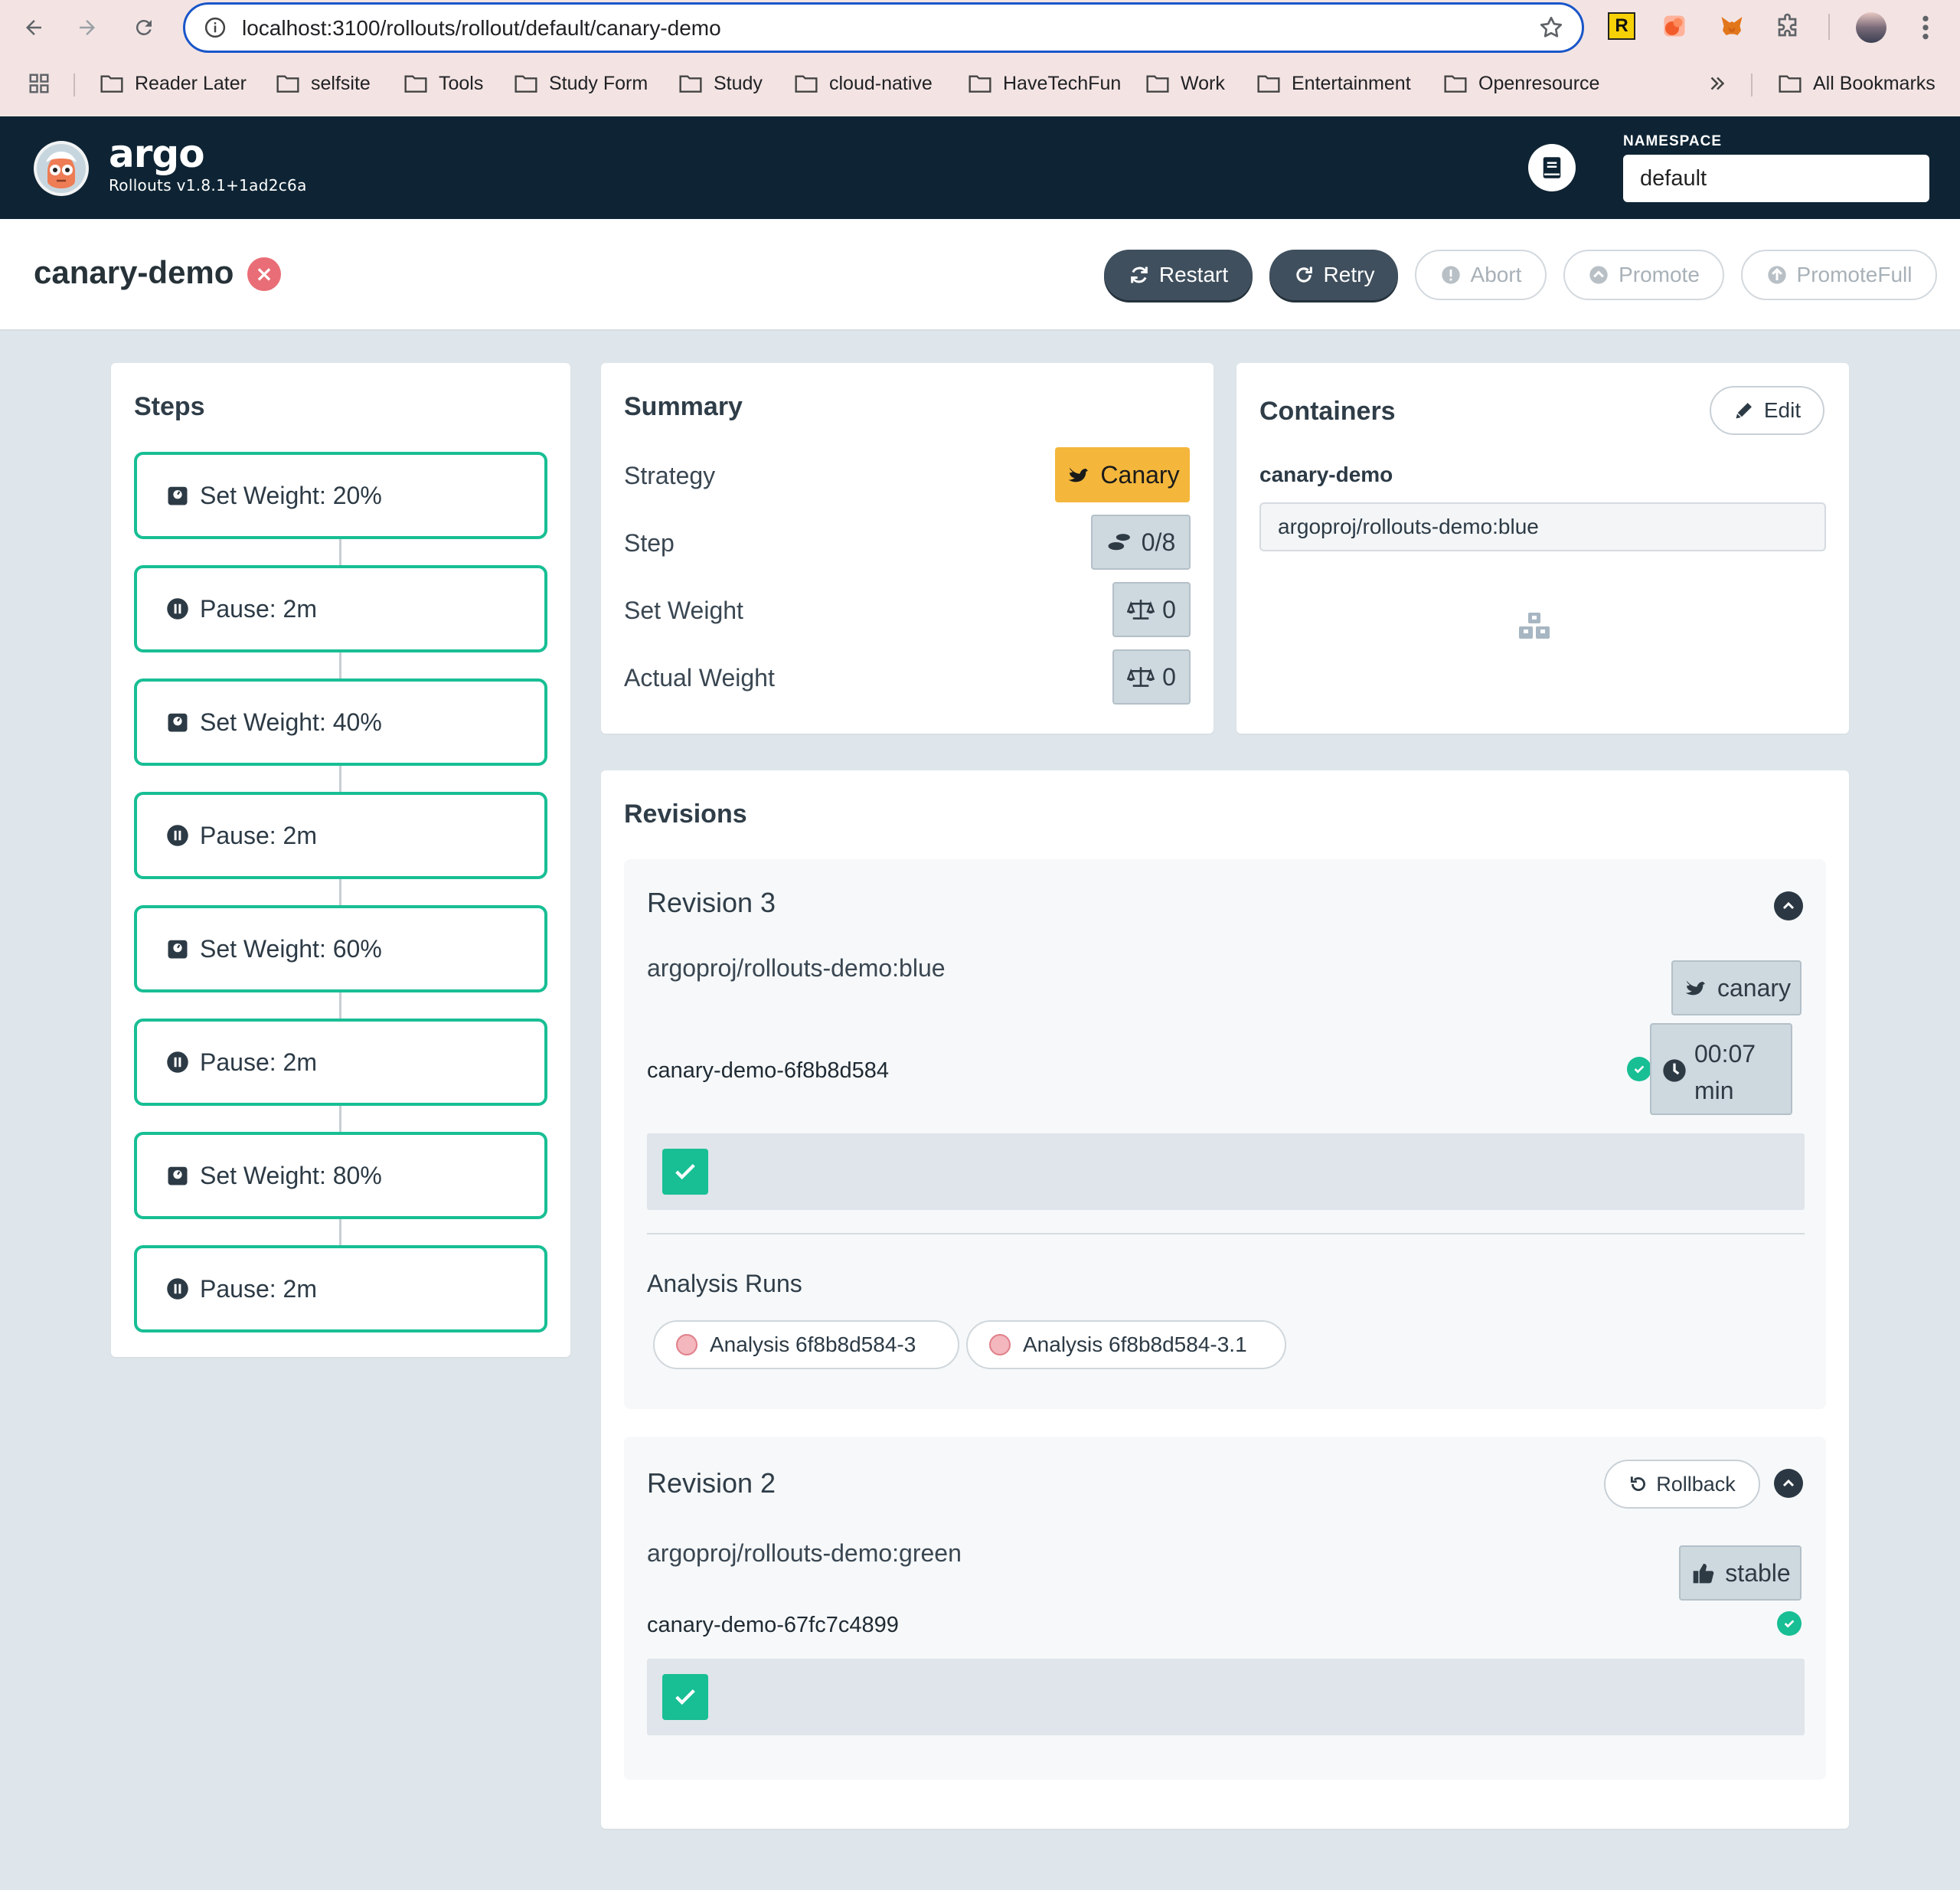 Image resolution: width=1960 pixels, height=1890 pixels. Describe the element at coordinates (1682, 1484) in the screenshot. I see `rollback-button: Rollback` at that location.